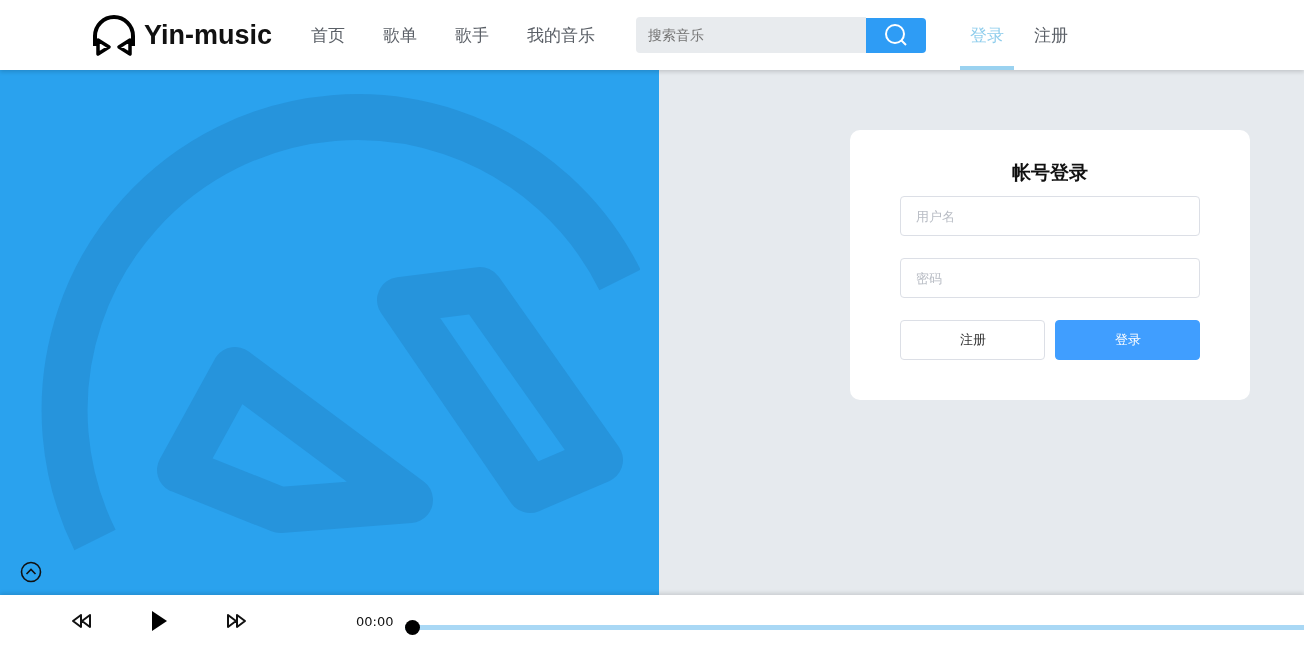 The image size is (1304, 647). What do you see at coordinates (1051, 35) in the screenshot?
I see `account-link: 注册` at bounding box center [1051, 35].